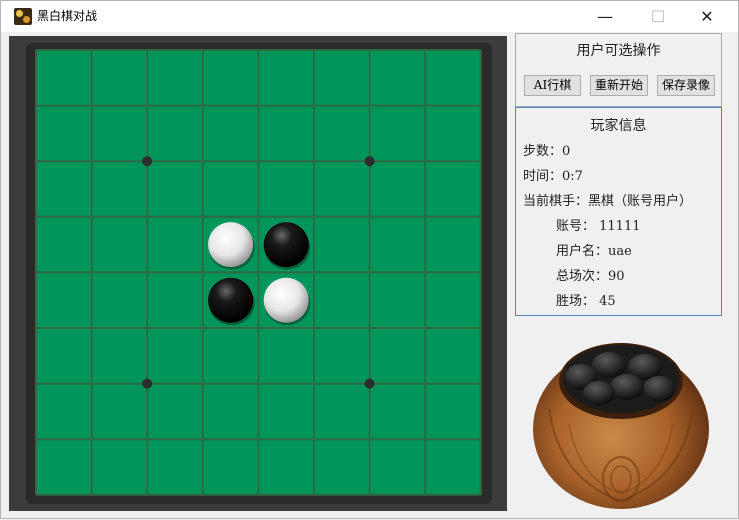 The width and height of the screenshot is (739, 520). I want to click on restart-button: 重新开始, so click(619, 85).